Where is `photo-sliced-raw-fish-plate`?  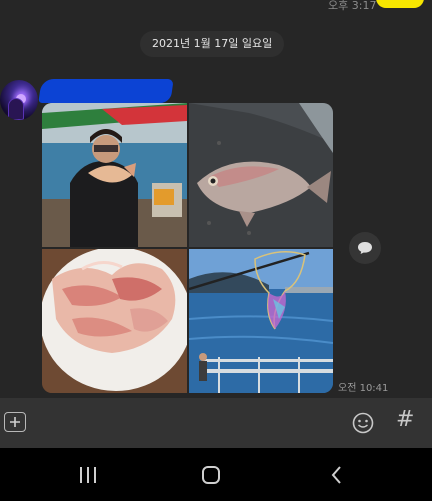 photo-sliced-raw-fish-plate is located at coordinates (114, 321).